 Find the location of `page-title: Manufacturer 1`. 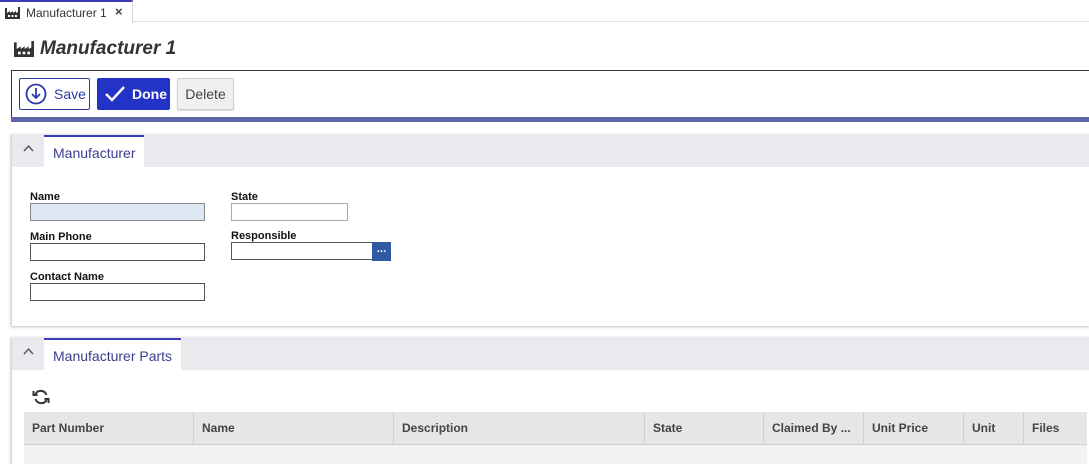

page-title: Manufacturer 1 is located at coordinates (108, 48).